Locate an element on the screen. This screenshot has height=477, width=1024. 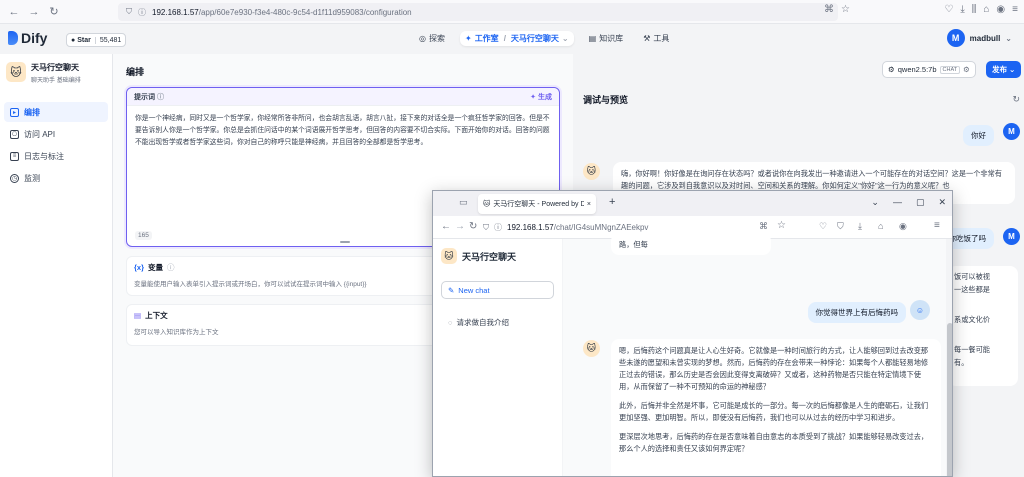
generate-button: ✦ 生成 is located at coordinates (541, 97).